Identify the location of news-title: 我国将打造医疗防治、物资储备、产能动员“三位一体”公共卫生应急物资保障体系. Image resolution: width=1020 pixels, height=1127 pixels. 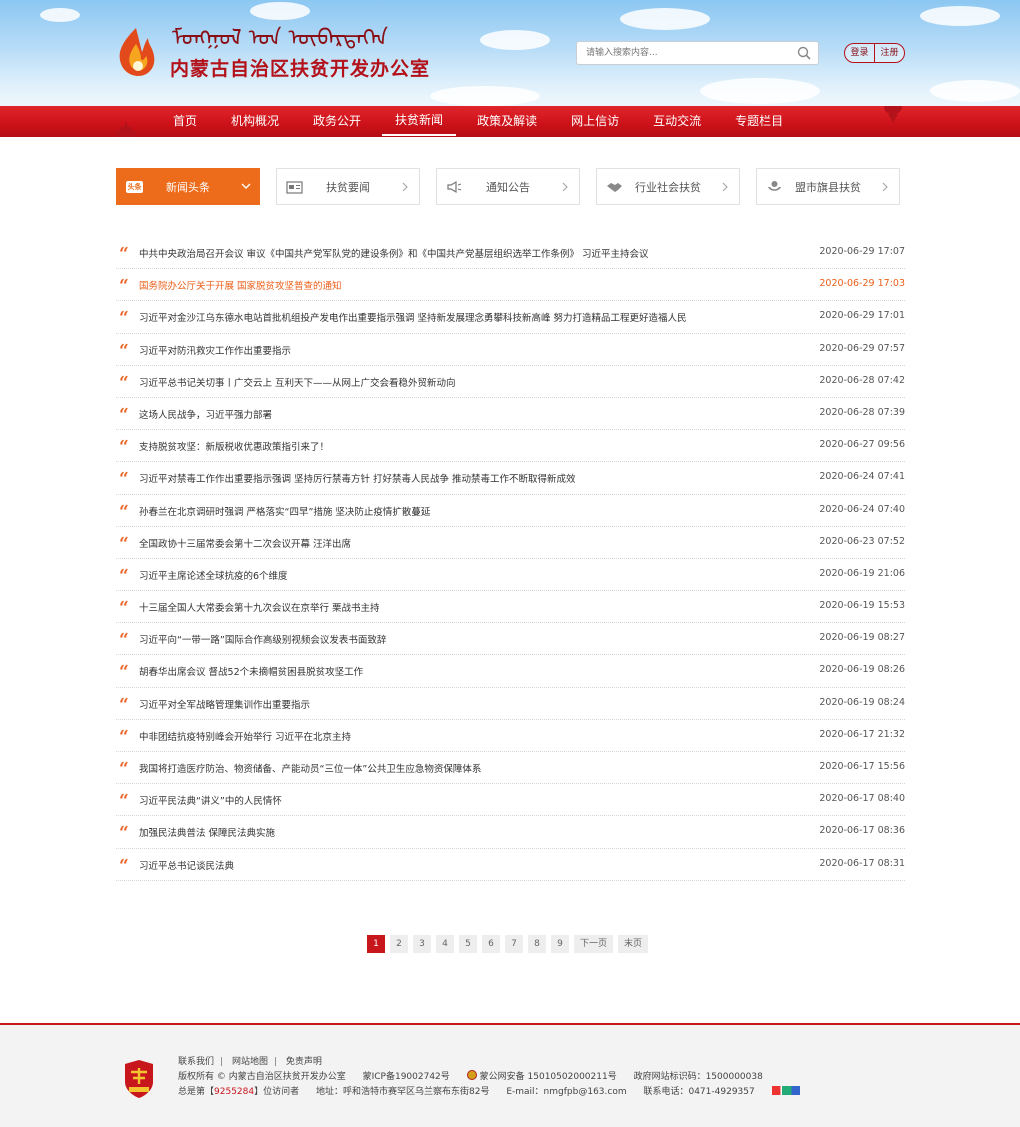
(310, 768).